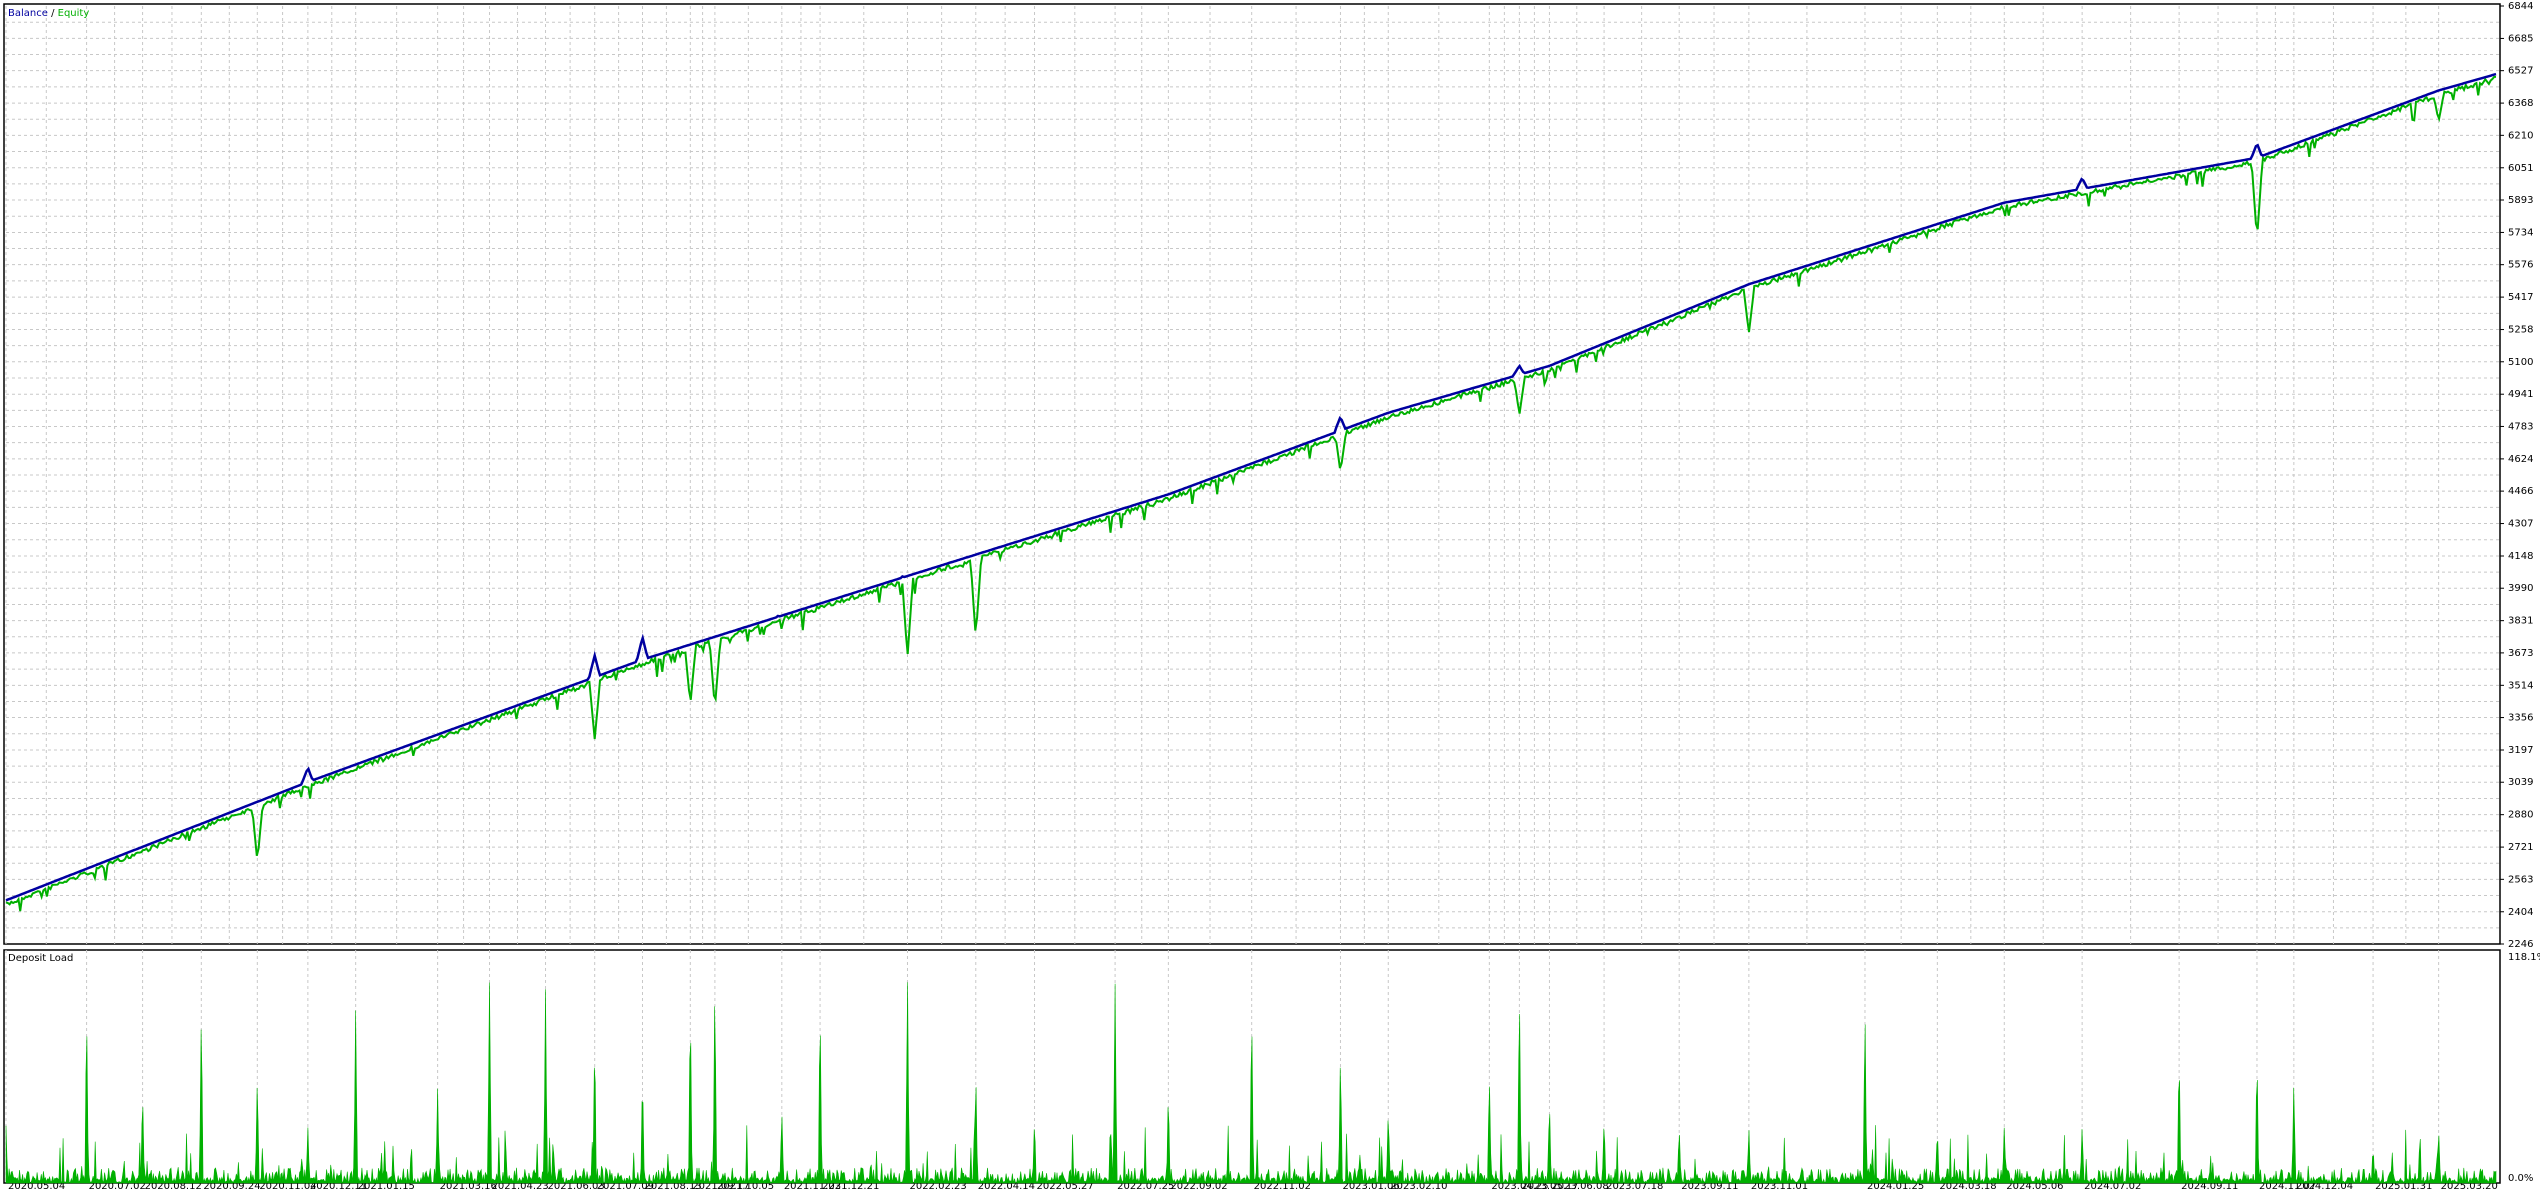 The height and width of the screenshot is (1199, 2540). I want to click on y-tick-label: 6368, so click(2520, 103).